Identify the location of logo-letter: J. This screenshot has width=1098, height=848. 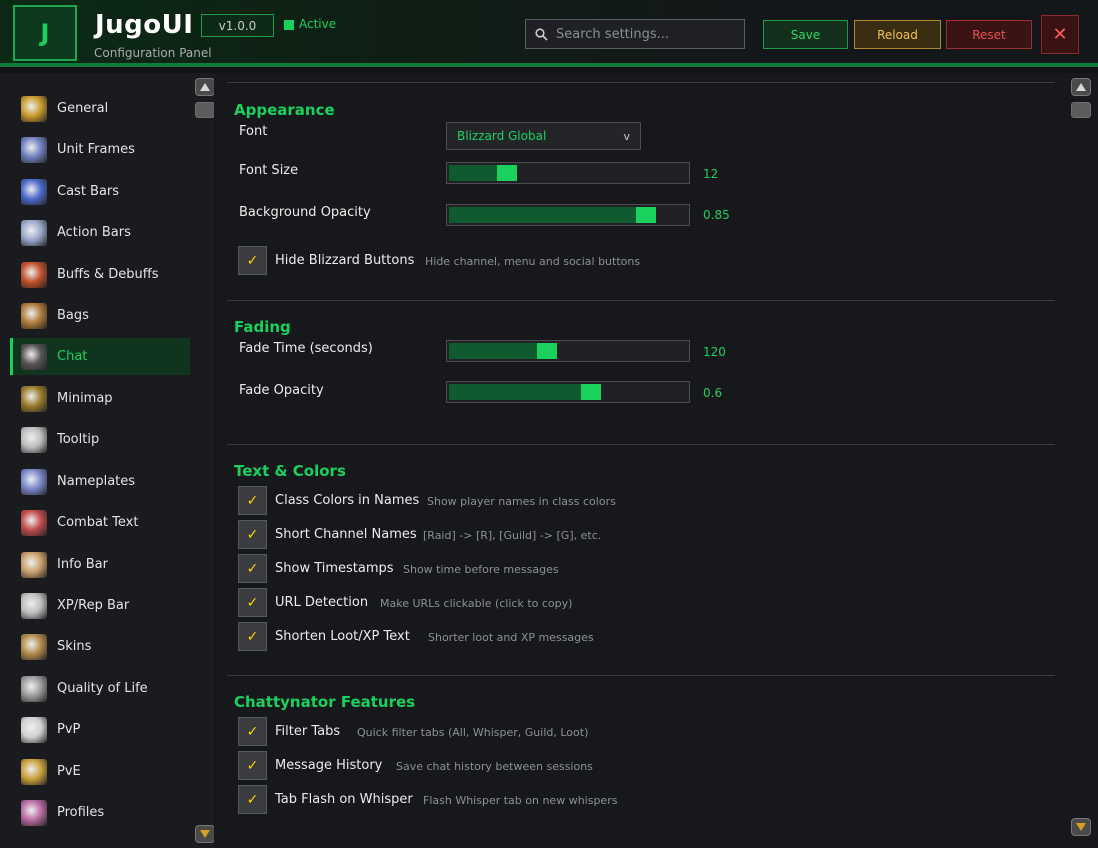
(45, 33).